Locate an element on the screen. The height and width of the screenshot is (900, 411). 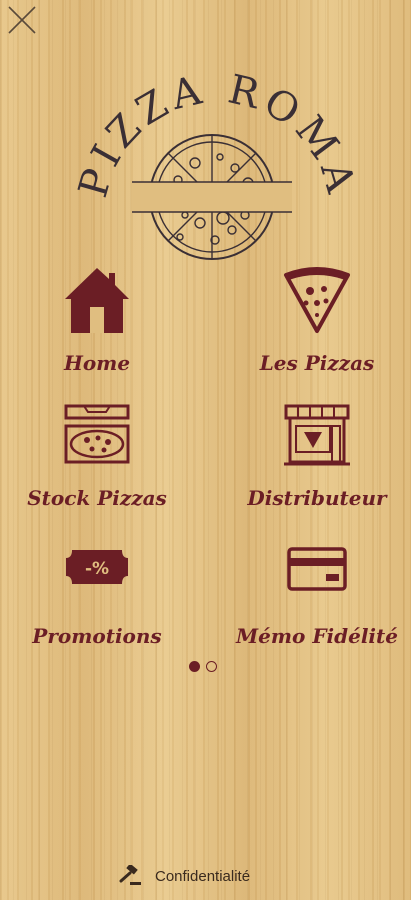
menu-label: Mémo Fidélité is located at coordinates (317, 636).